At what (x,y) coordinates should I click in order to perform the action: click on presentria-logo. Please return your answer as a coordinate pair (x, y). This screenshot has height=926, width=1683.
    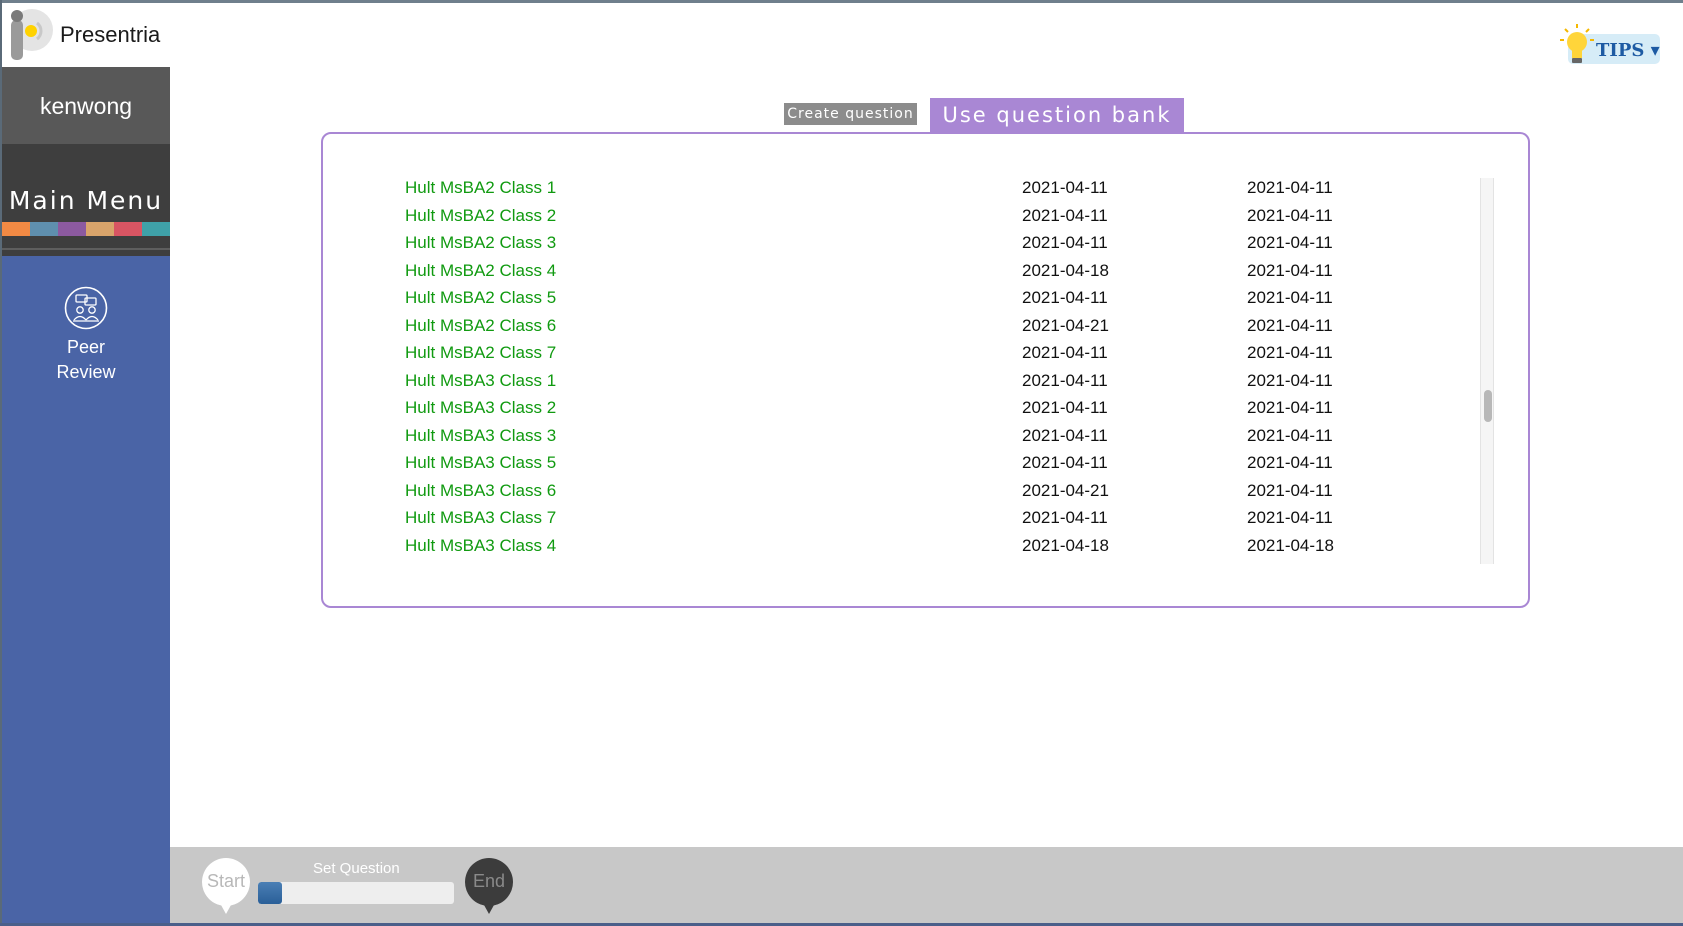
    Looking at the image, I should click on (30, 35).